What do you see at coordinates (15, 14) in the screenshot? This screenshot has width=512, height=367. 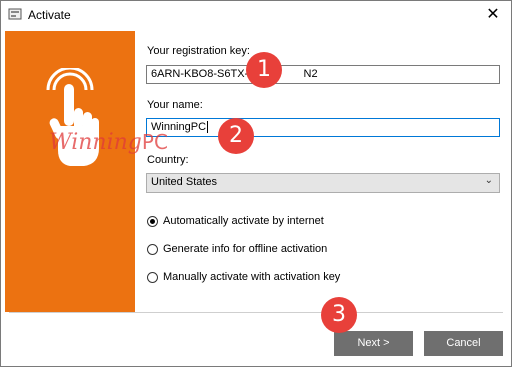 I see `activate-app-icon` at bounding box center [15, 14].